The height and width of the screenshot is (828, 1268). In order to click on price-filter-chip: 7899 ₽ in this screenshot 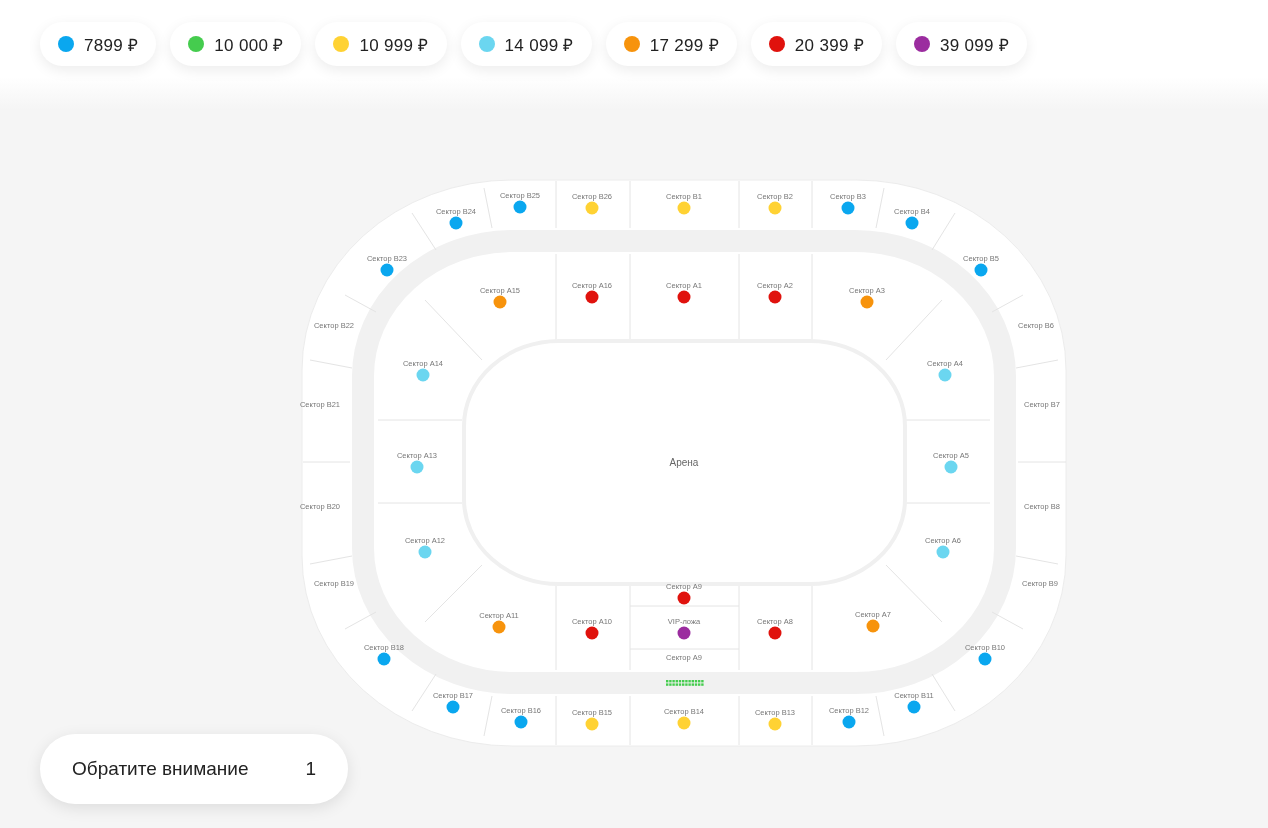, I will do `click(98, 44)`.